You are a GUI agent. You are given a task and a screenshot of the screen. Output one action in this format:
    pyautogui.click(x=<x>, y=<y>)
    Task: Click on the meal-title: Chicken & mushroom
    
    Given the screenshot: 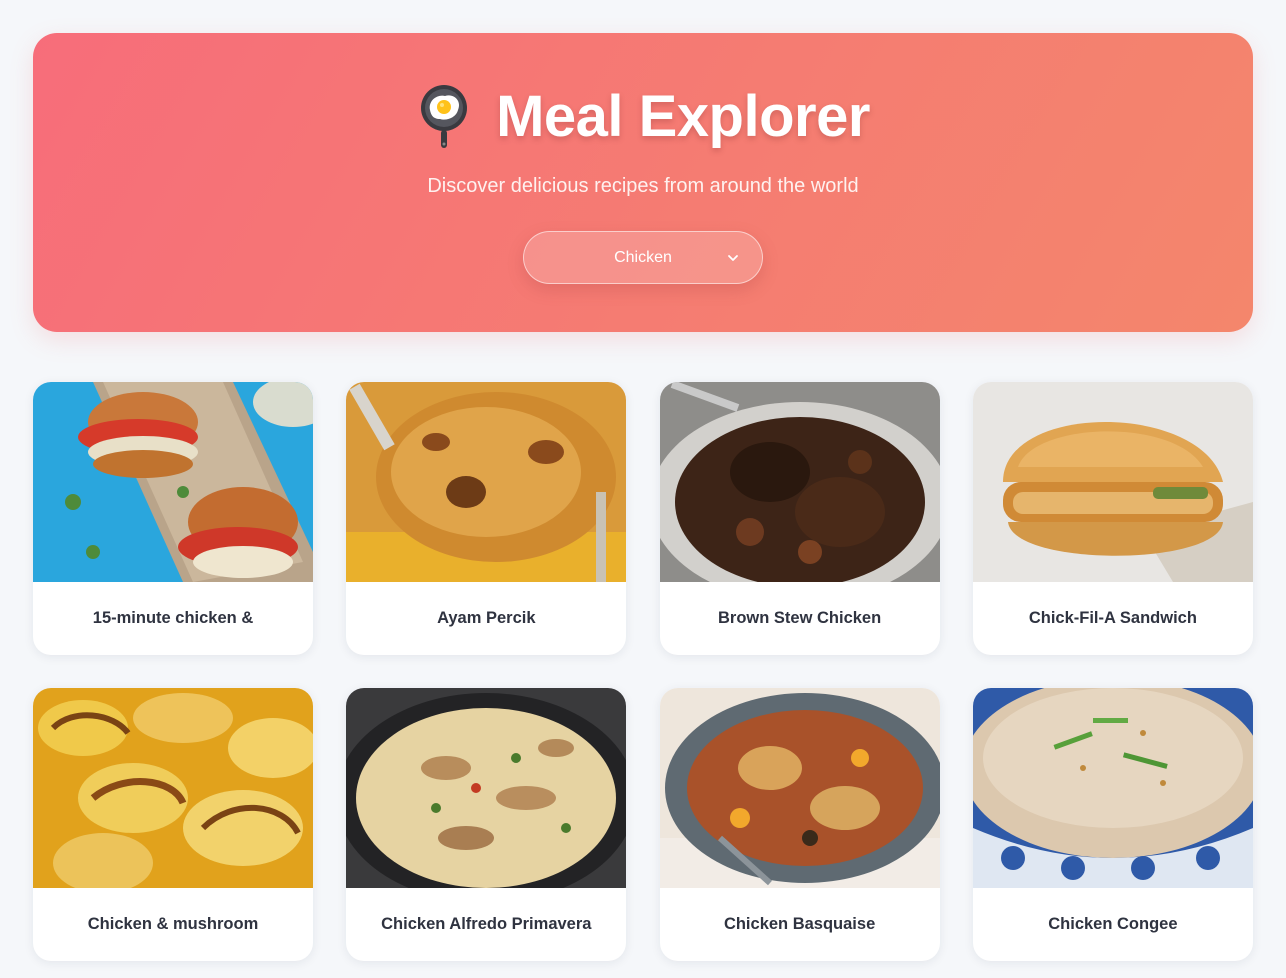 What is the action you would take?
    pyautogui.click(x=173, y=924)
    